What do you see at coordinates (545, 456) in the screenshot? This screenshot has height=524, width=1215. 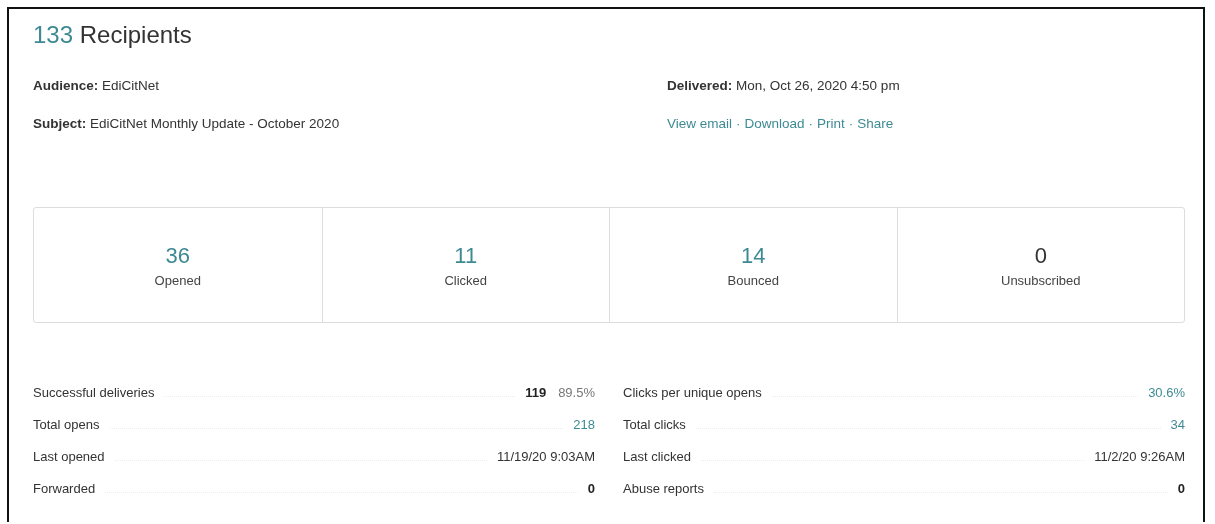 I see `stat-value: 11/19/20 9:03AM` at bounding box center [545, 456].